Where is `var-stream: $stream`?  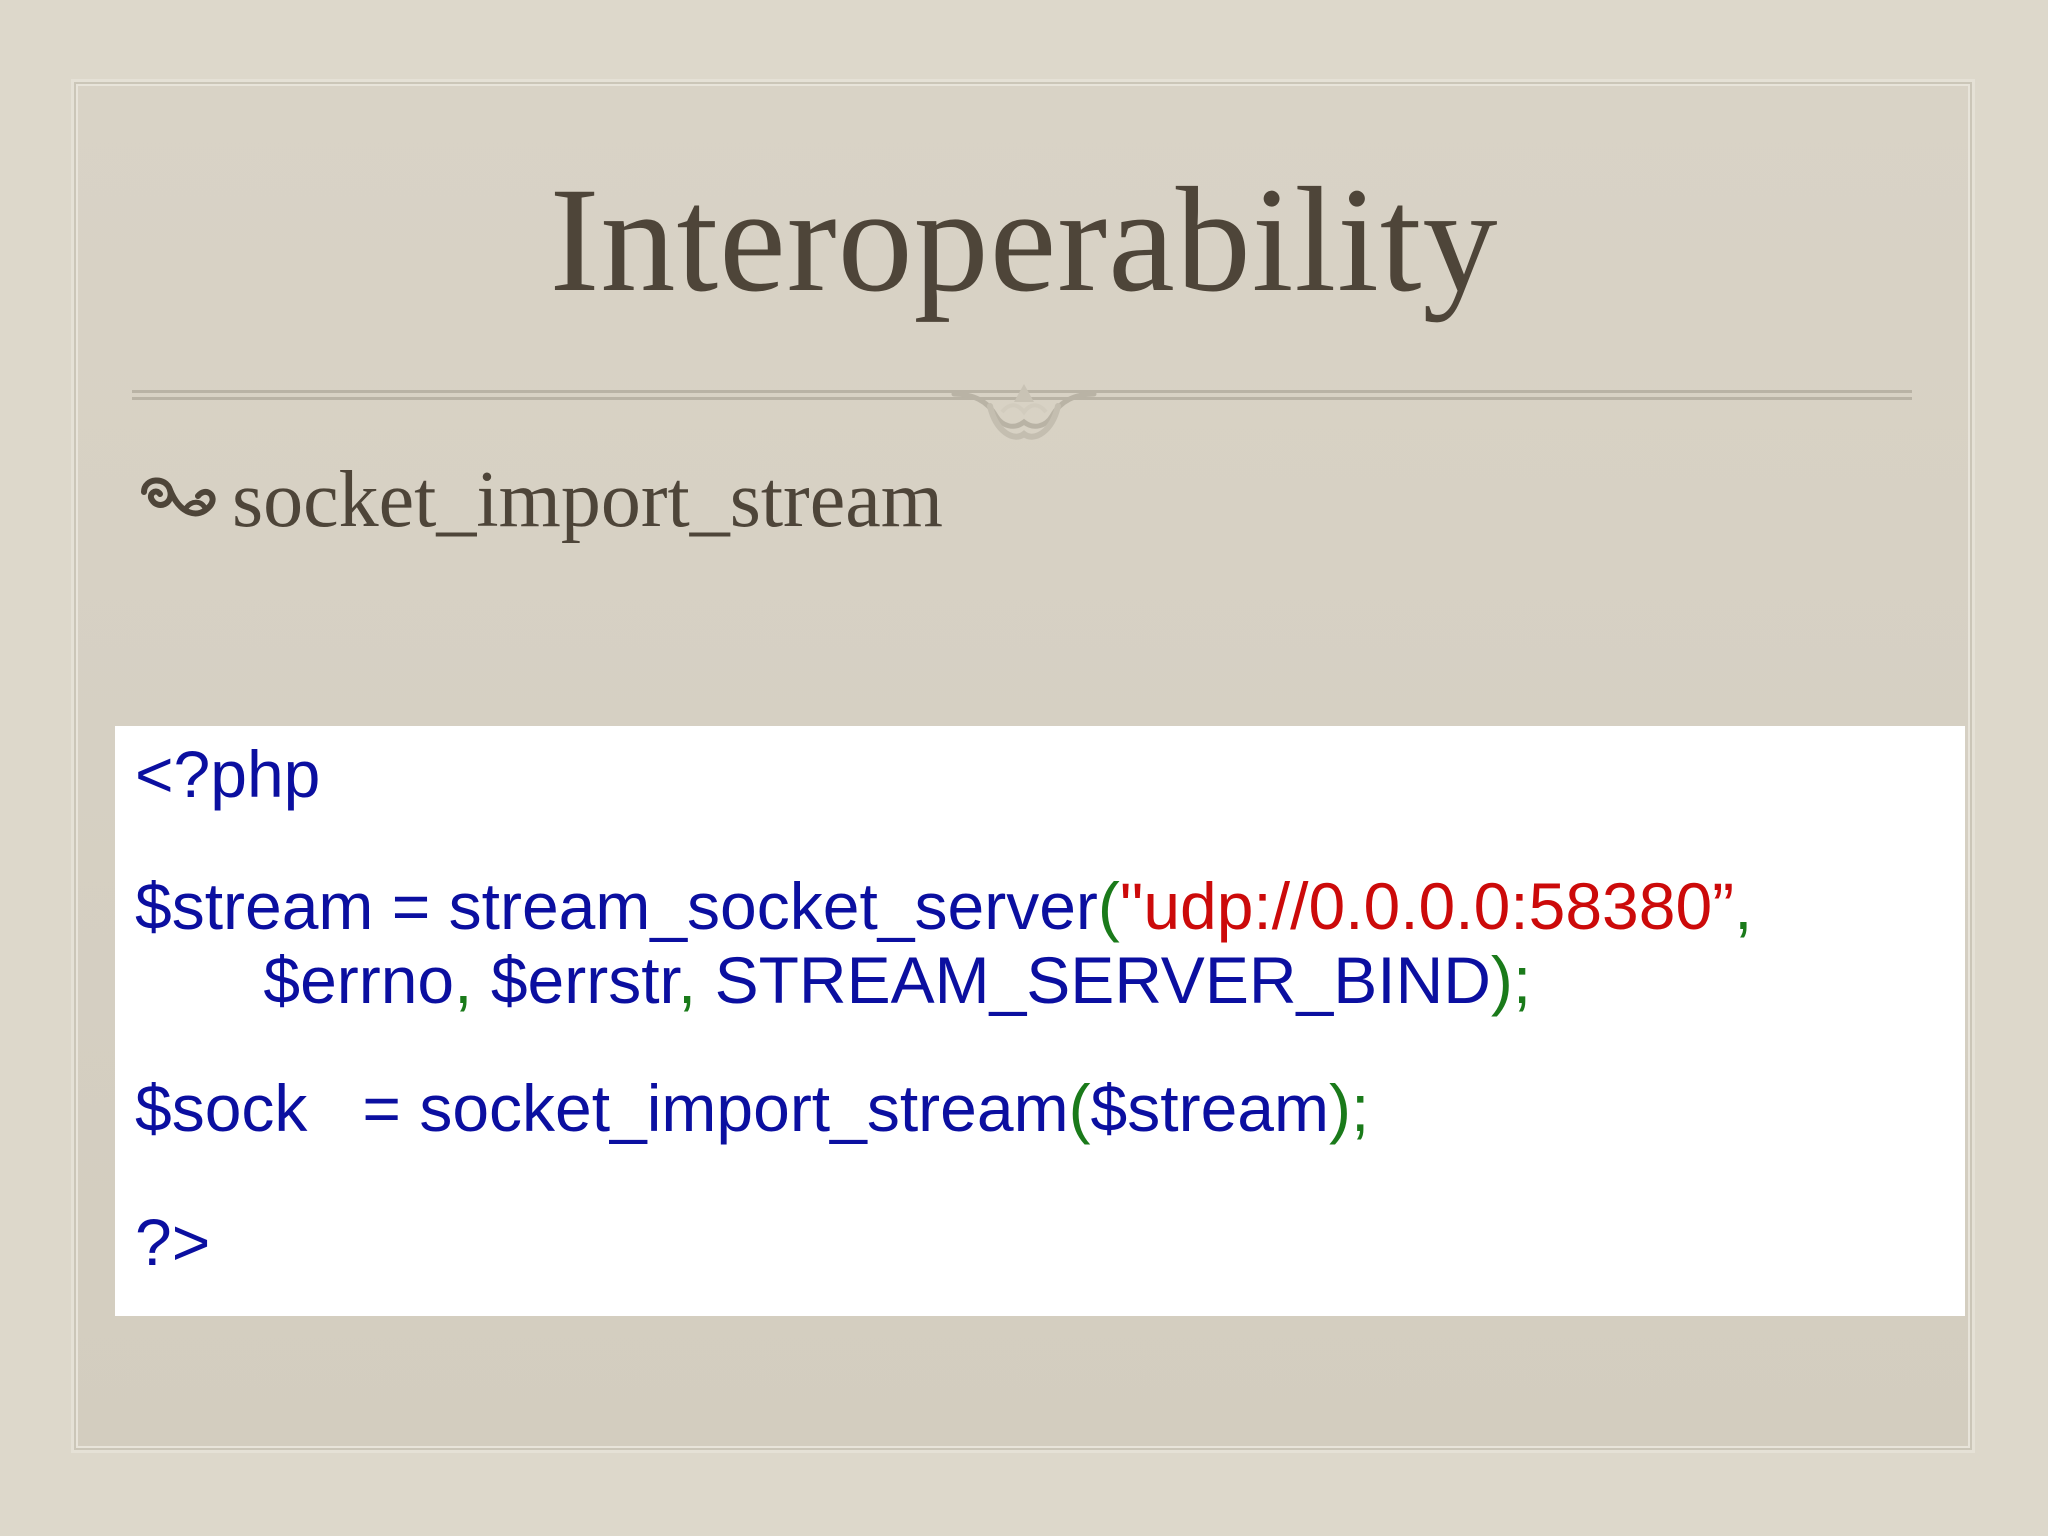
var-stream: $stream is located at coordinates (254, 906).